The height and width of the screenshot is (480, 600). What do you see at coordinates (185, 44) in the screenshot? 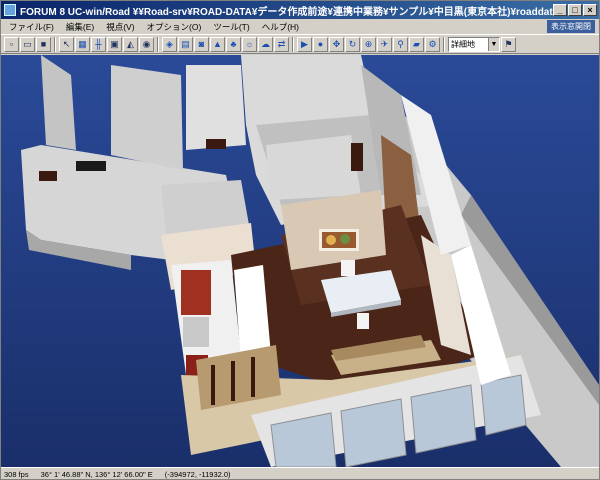
I see `texture-icon: ▤` at bounding box center [185, 44].